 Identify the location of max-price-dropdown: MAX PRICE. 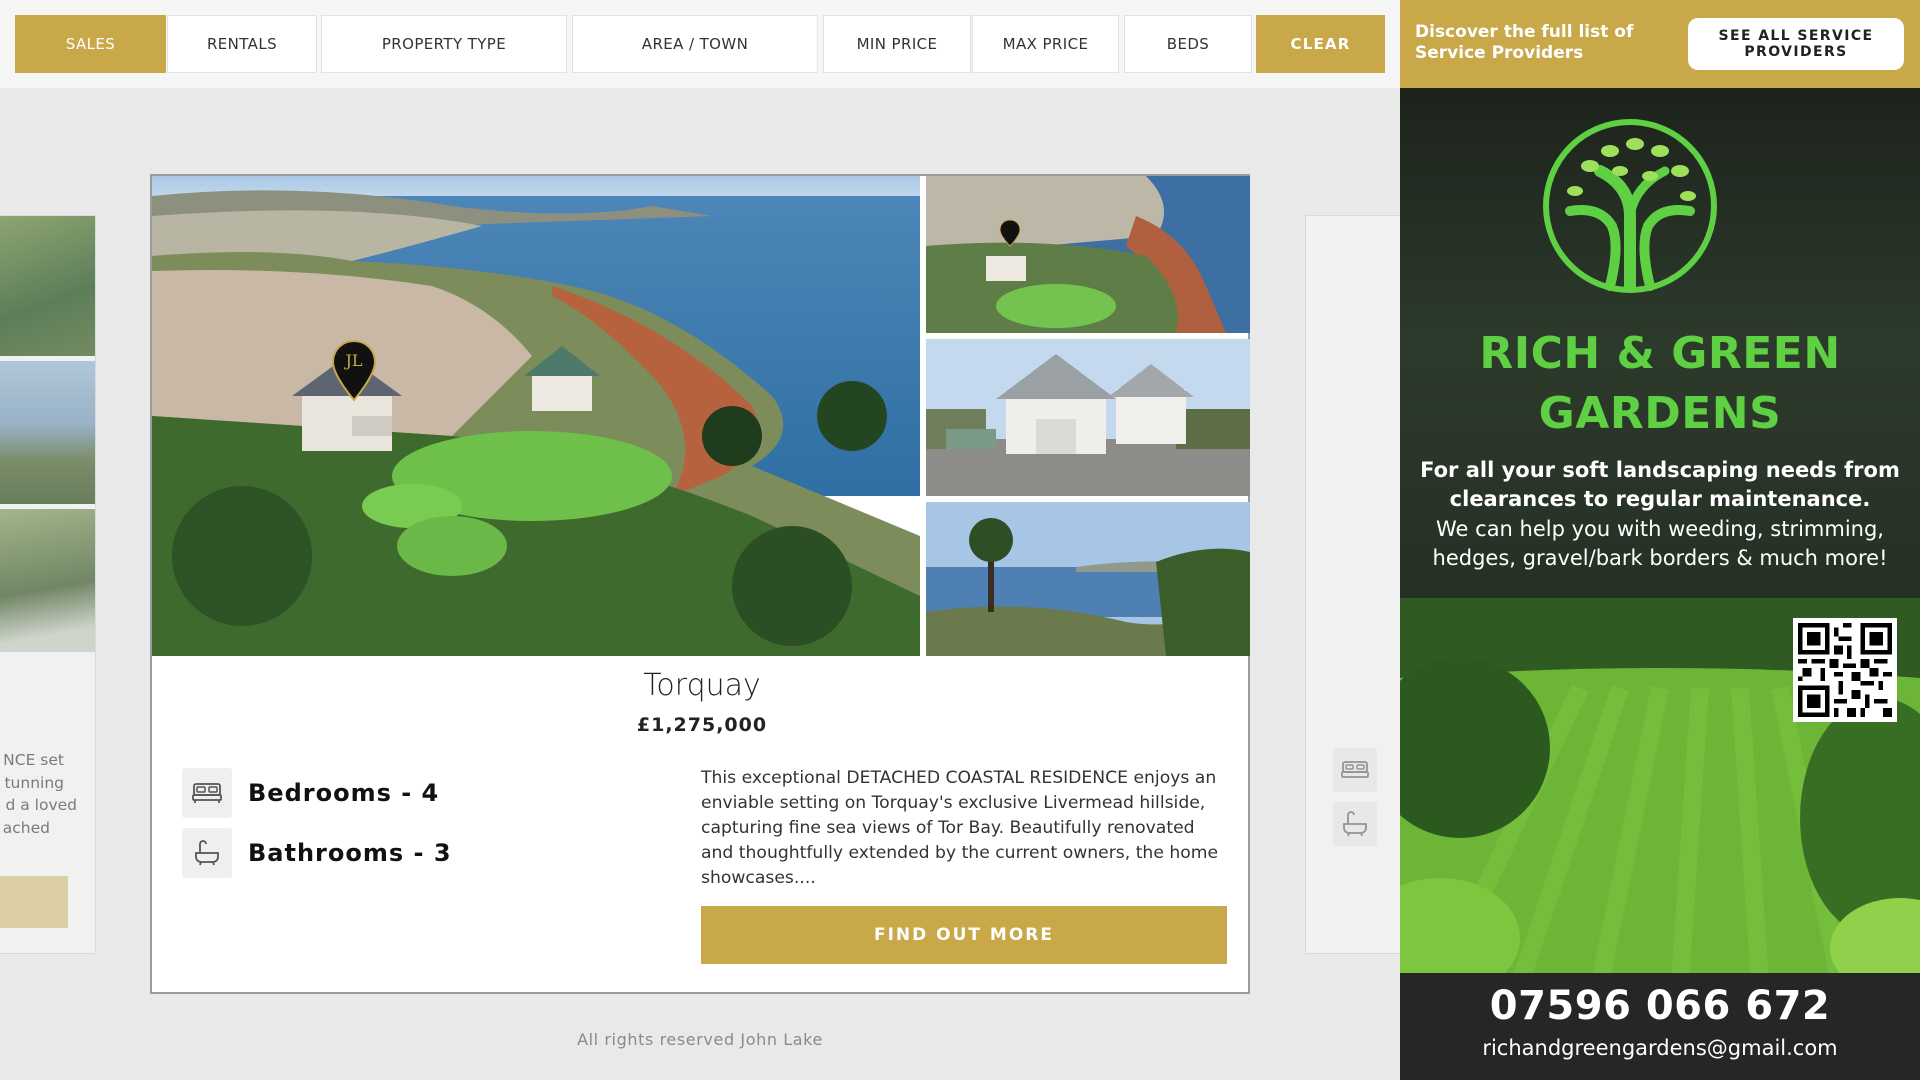
(1045, 44).